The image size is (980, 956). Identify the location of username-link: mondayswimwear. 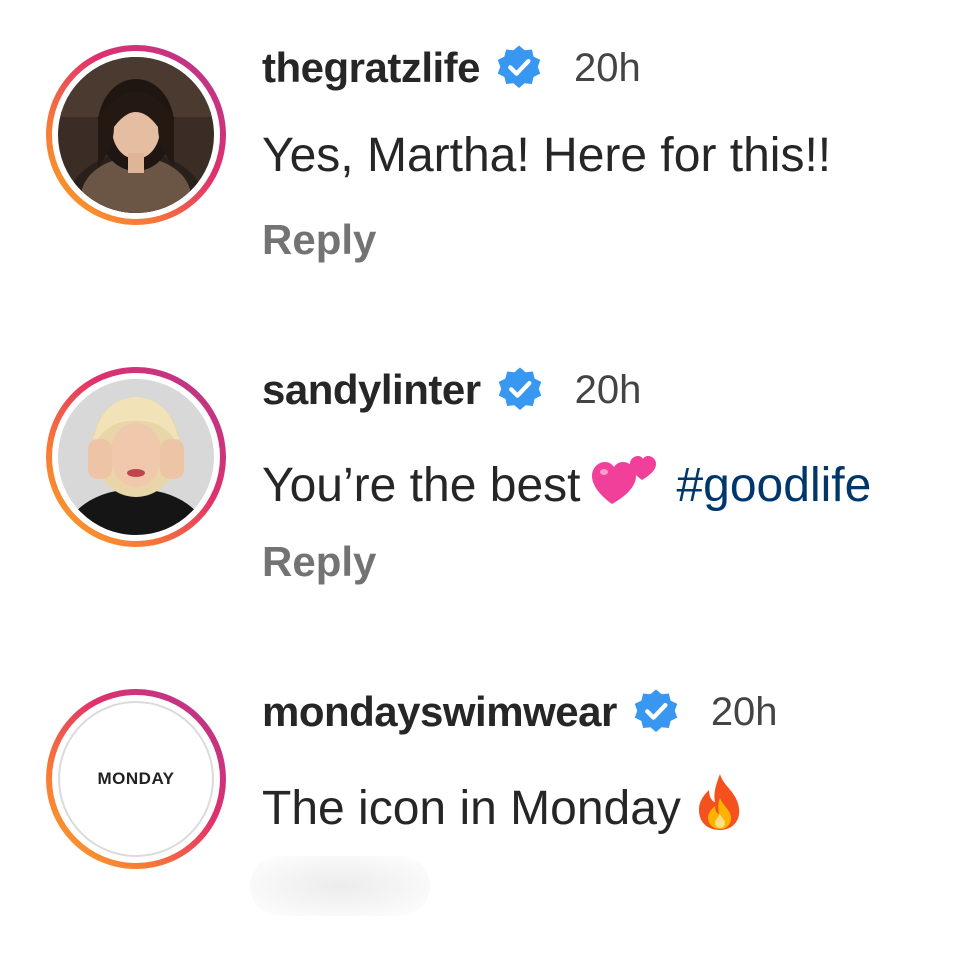
(439, 712).